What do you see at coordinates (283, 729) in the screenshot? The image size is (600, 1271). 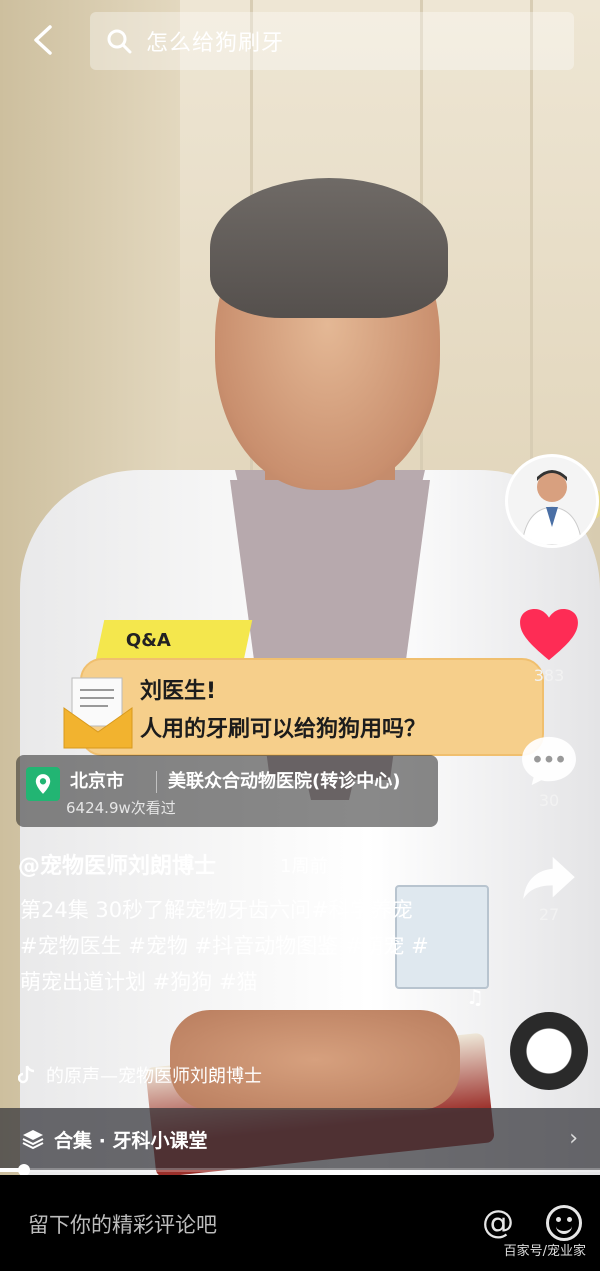 I see `question-line-2: 人用的牙刷可以给狗狗用吗？` at bounding box center [283, 729].